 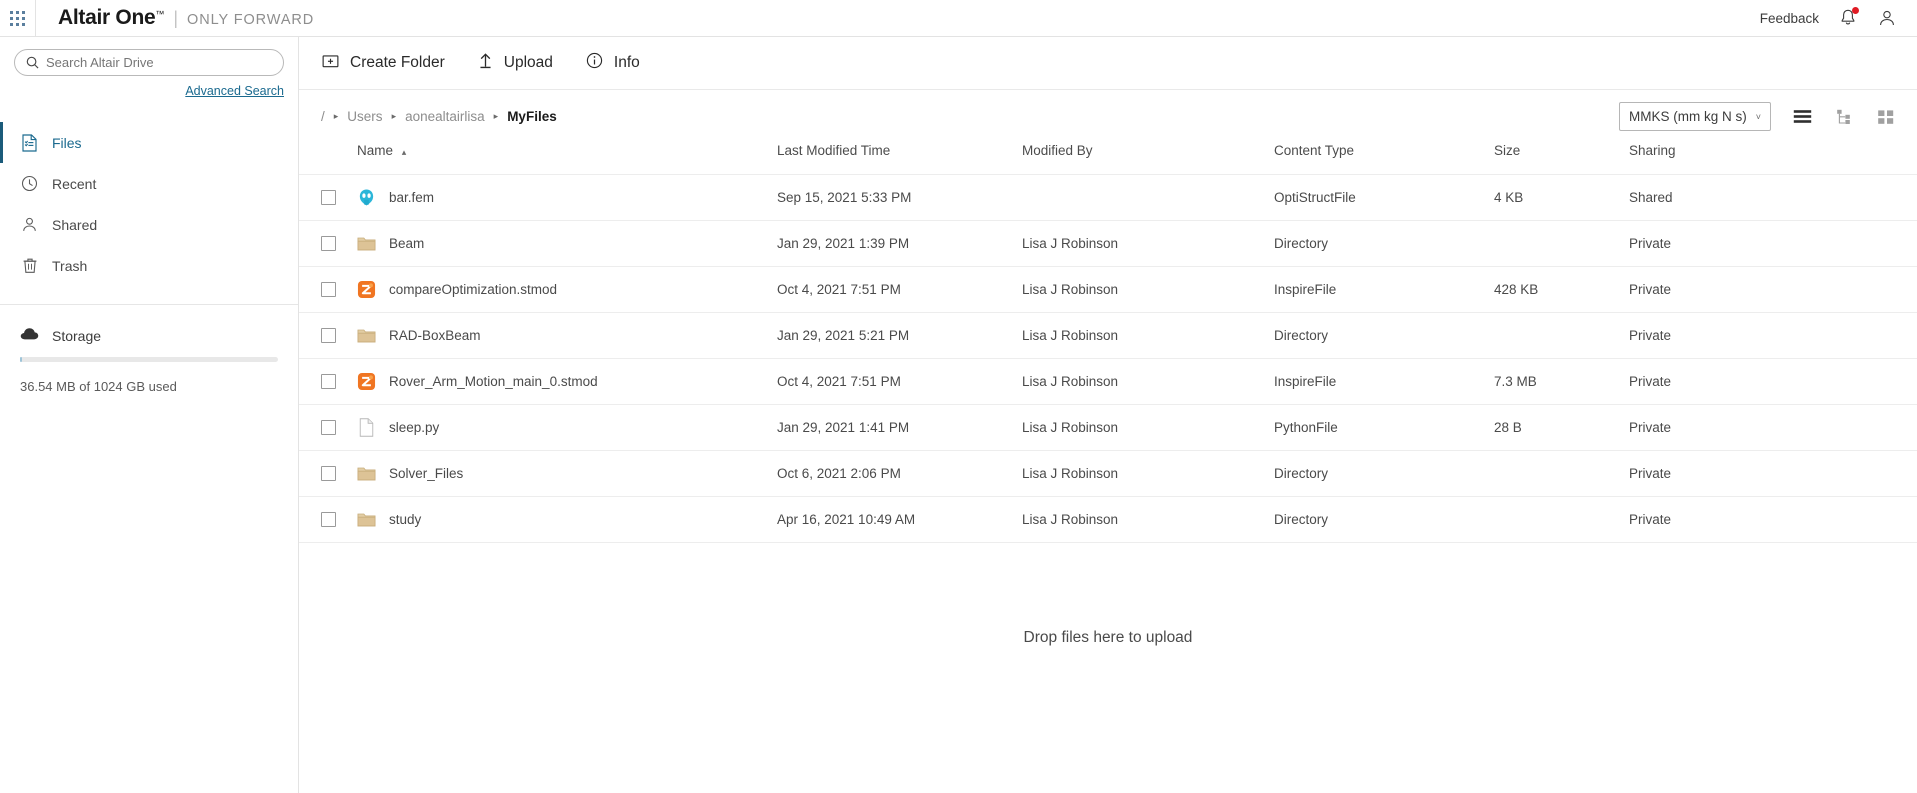 What do you see at coordinates (1561, 381) in the screenshot?
I see `file-size: 7.3 MB` at bounding box center [1561, 381].